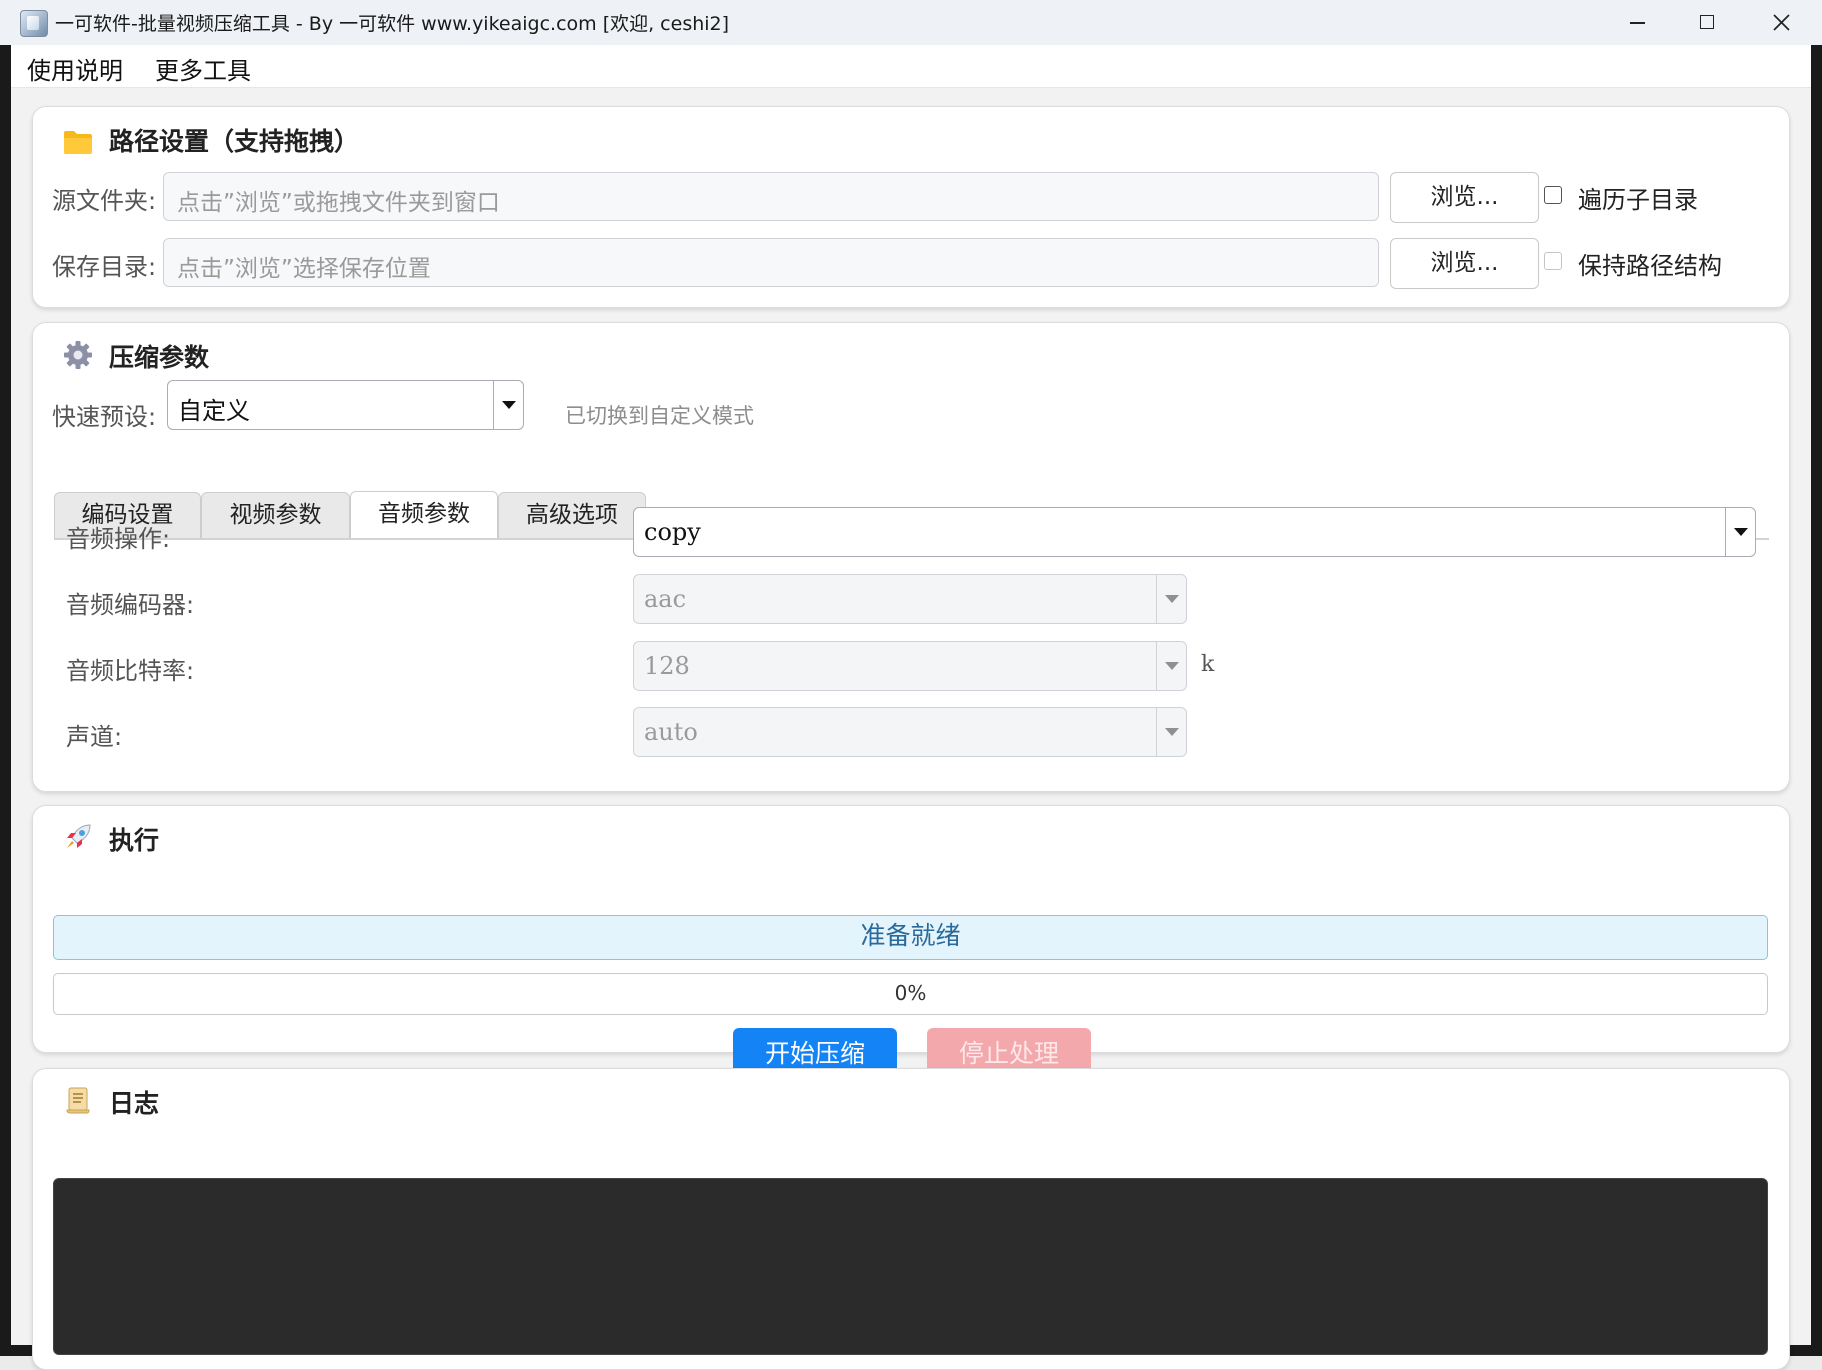 The height and width of the screenshot is (1370, 1822). I want to click on scroll-icon, so click(78, 1102).